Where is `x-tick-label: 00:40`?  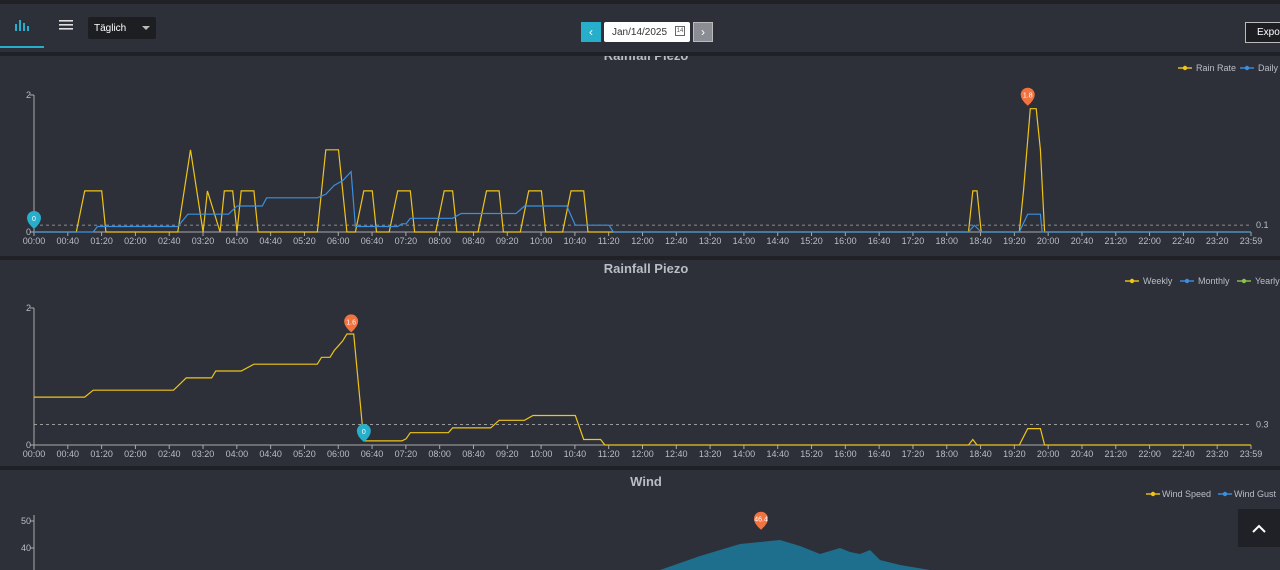
x-tick-label: 00:40 is located at coordinates (68, 241).